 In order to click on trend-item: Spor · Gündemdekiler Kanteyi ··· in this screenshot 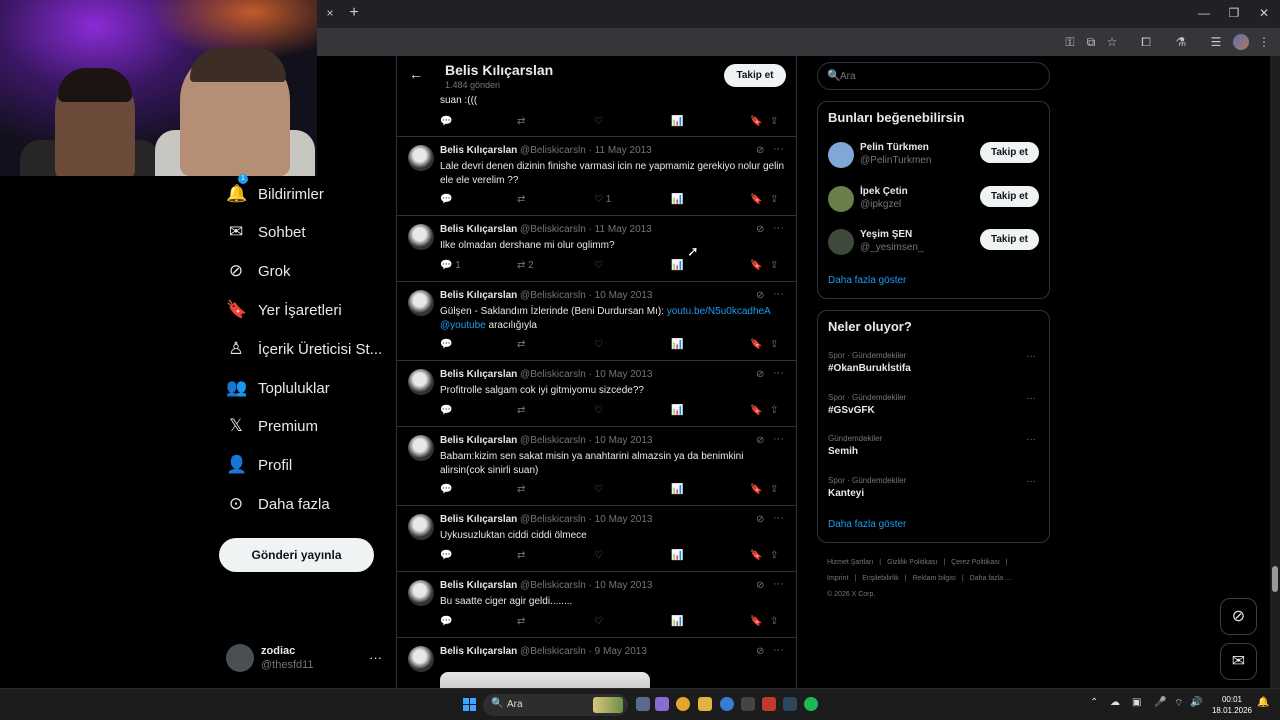, I will do `click(934, 491)`.